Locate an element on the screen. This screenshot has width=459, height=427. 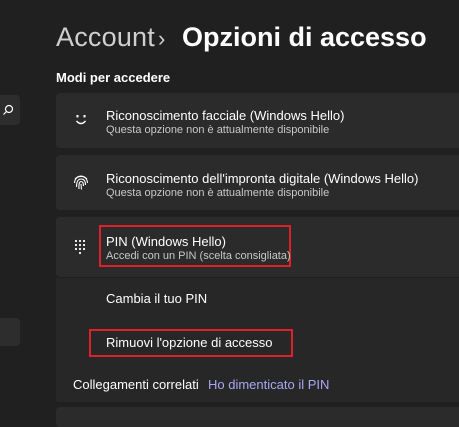
option-face-title: Riconoscimento facciale (Windows Hello) is located at coordinates (225, 115).